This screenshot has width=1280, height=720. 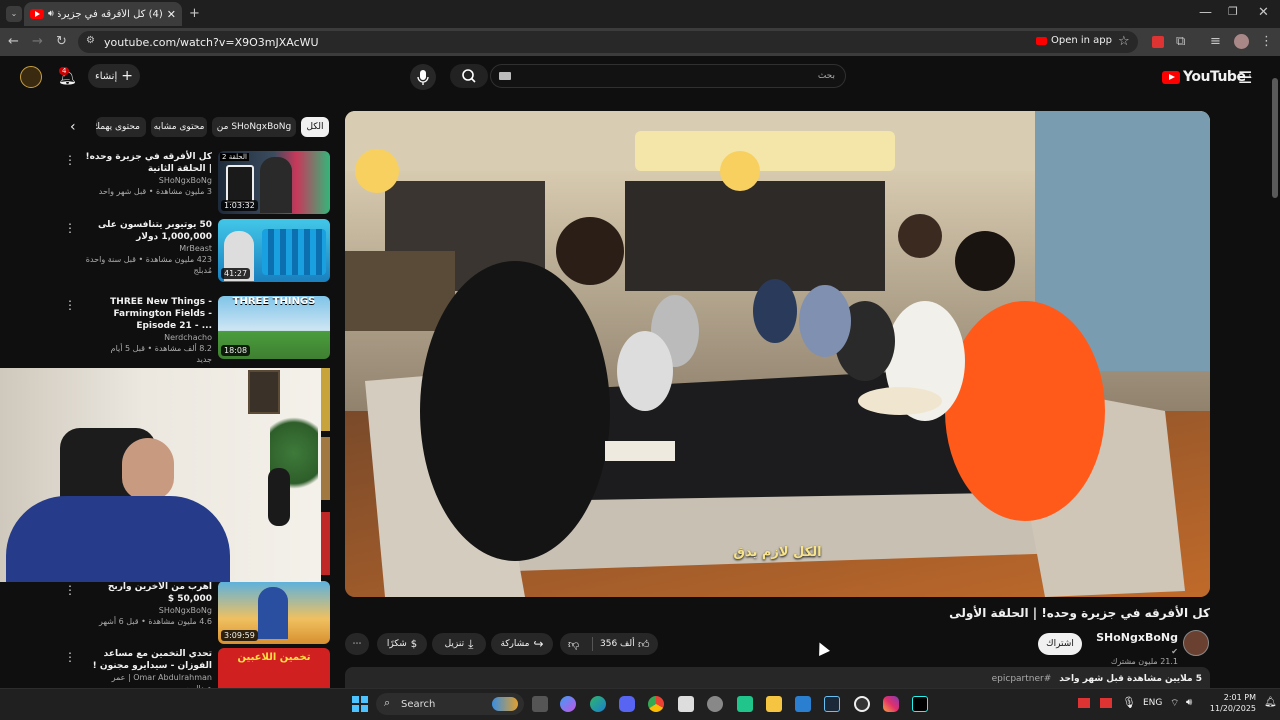 I want to click on search-input: بحث, so click(x=668, y=76).